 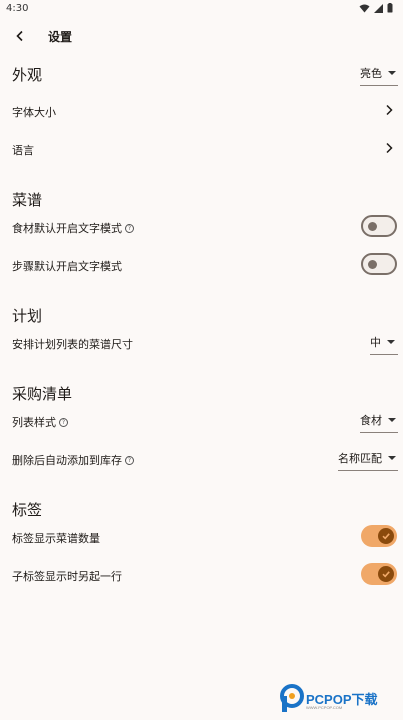 I want to click on language-label: 语言, so click(x=23, y=150).